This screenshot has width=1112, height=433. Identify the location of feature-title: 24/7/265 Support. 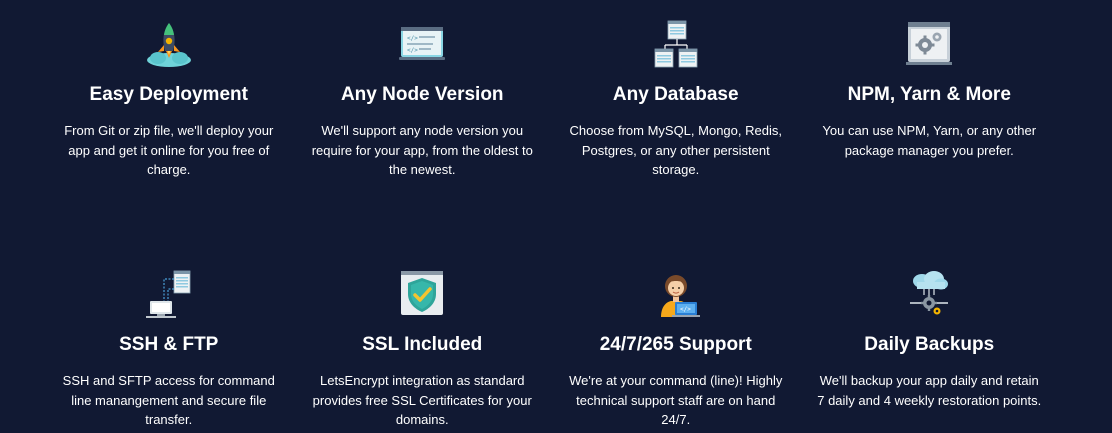
(675, 344).